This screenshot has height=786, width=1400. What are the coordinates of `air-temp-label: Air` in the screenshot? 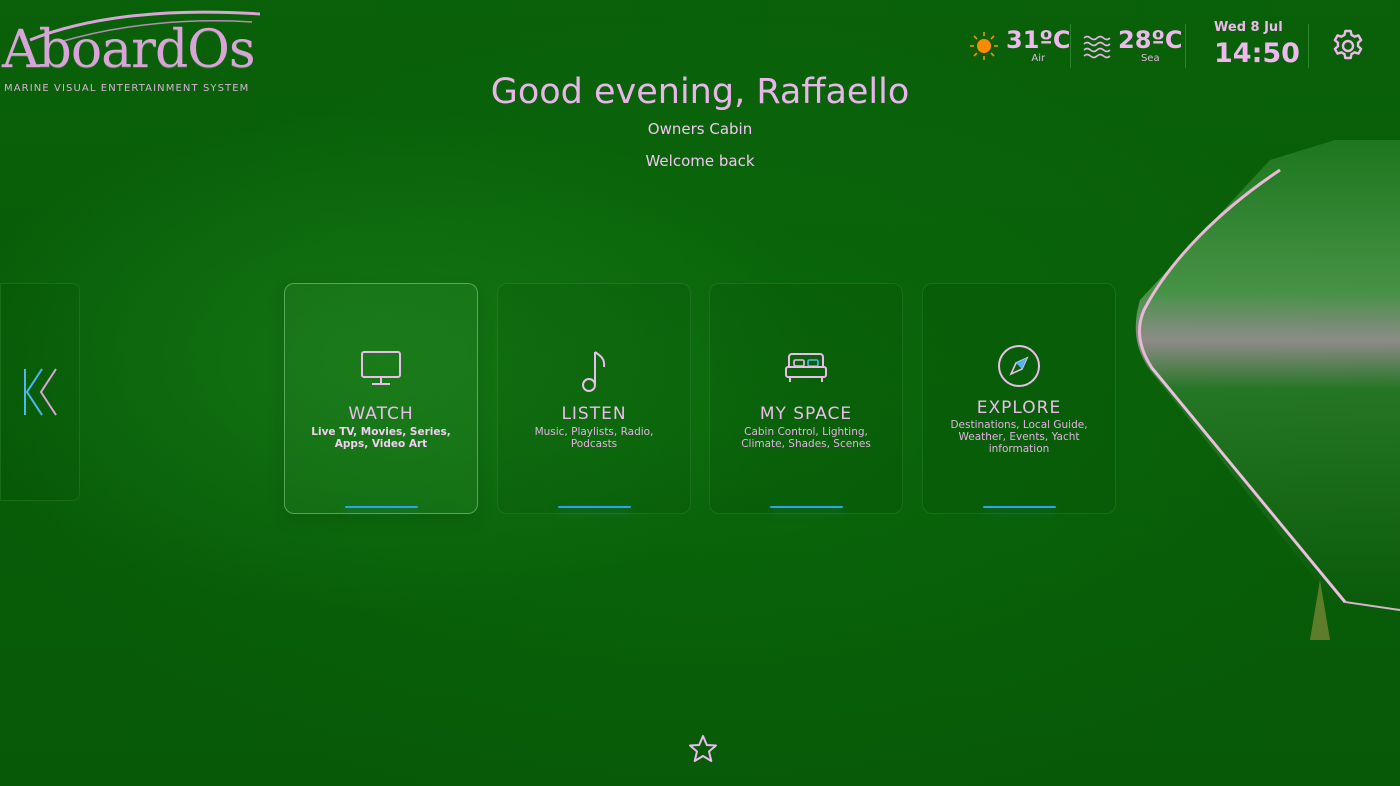 It's located at (1038, 58).